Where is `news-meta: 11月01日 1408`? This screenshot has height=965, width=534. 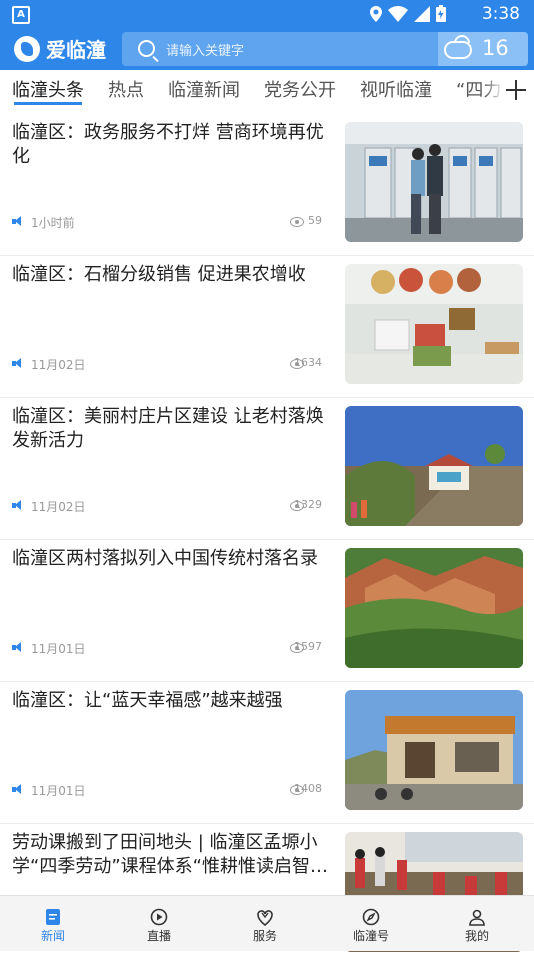
news-meta: 11月01日 1408 is located at coordinates (170, 790).